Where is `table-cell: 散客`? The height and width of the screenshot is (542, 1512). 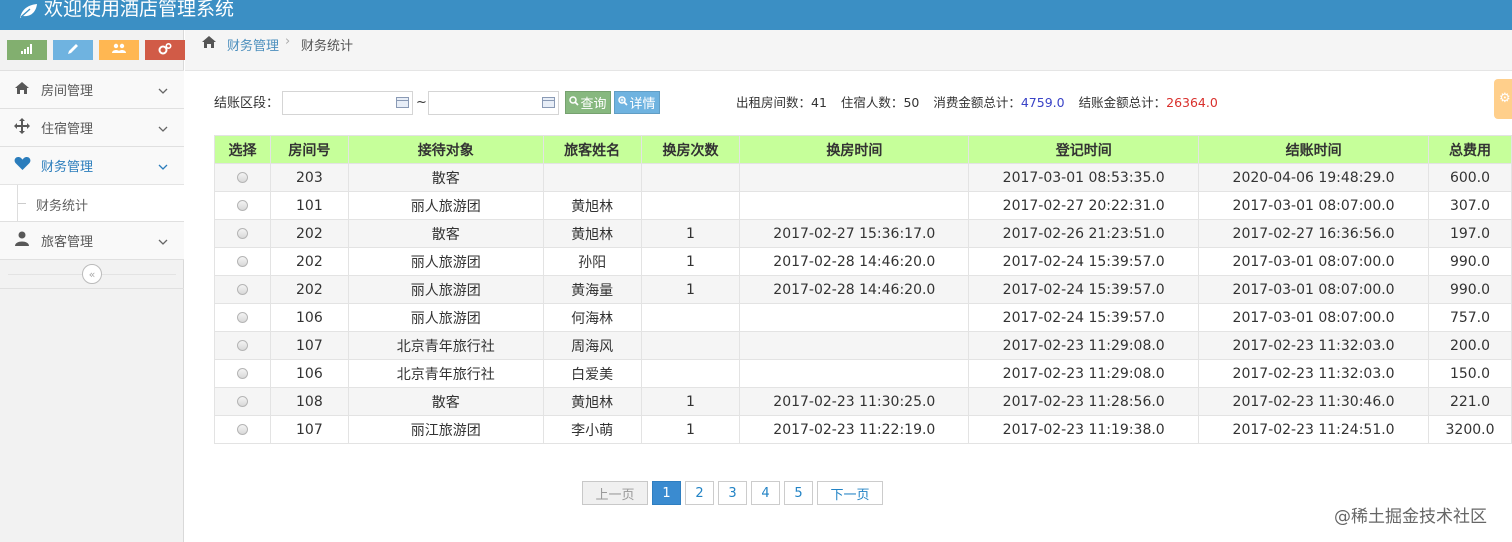
table-cell: 散客 is located at coordinates (445, 233).